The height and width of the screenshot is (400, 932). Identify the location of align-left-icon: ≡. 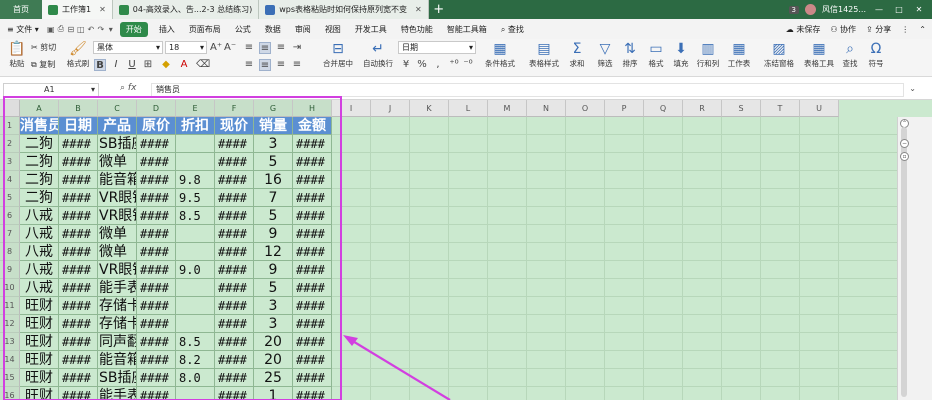
(249, 65).